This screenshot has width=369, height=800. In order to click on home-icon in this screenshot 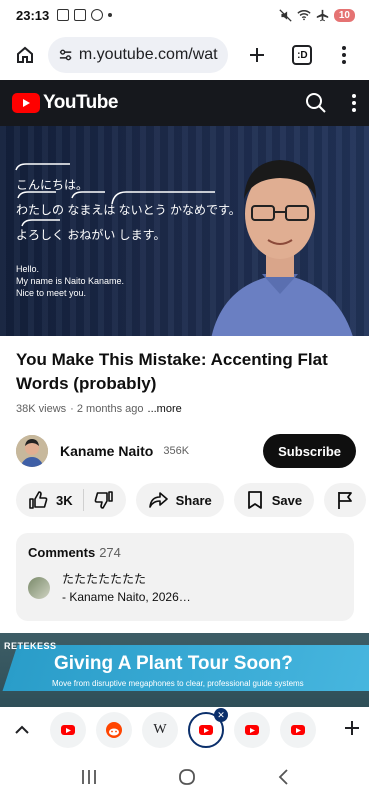, I will do `click(24, 54)`.